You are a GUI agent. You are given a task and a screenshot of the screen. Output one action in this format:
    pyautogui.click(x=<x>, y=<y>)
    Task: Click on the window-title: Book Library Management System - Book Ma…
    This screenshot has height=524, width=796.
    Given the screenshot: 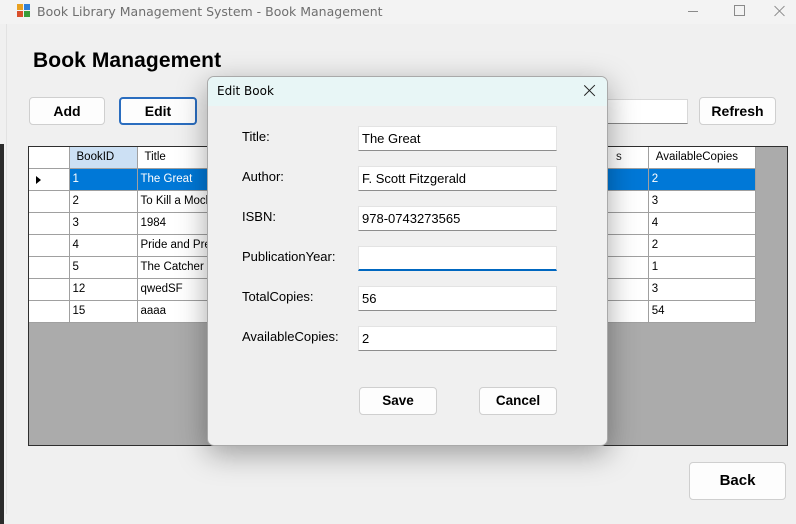 What is the action you would take?
    pyautogui.click(x=210, y=11)
    